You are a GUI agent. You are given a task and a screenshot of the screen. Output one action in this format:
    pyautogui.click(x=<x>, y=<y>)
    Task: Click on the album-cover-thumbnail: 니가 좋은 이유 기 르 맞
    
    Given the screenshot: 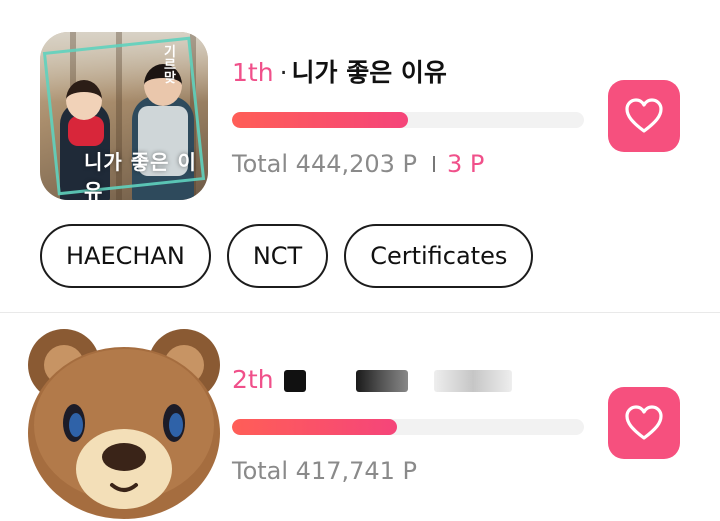 What is the action you would take?
    pyautogui.click(x=124, y=116)
    